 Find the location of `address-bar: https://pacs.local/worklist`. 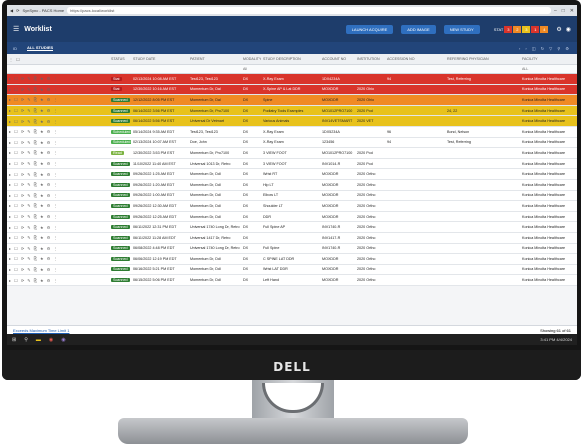

address-bar: https://pacs.local/worklist is located at coordinates (309, 10).